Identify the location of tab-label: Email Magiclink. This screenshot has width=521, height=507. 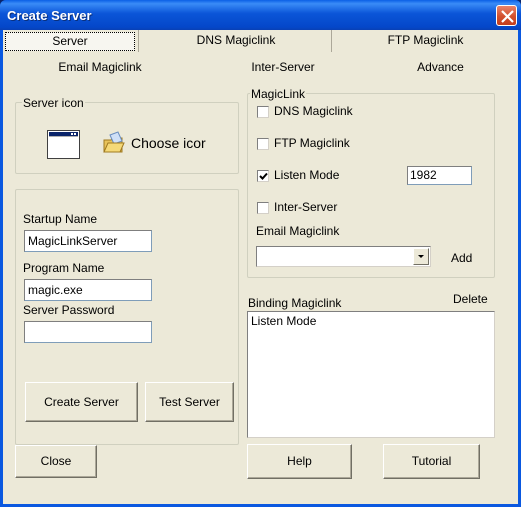
(100, 67).